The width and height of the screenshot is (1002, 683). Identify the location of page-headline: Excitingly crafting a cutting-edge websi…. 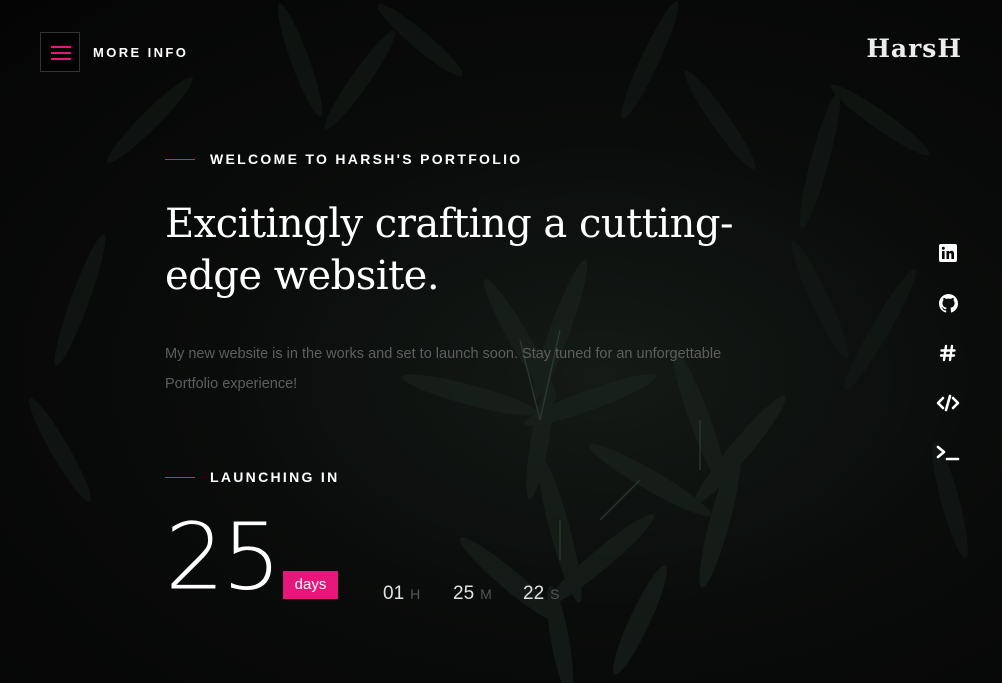
(449, 250).